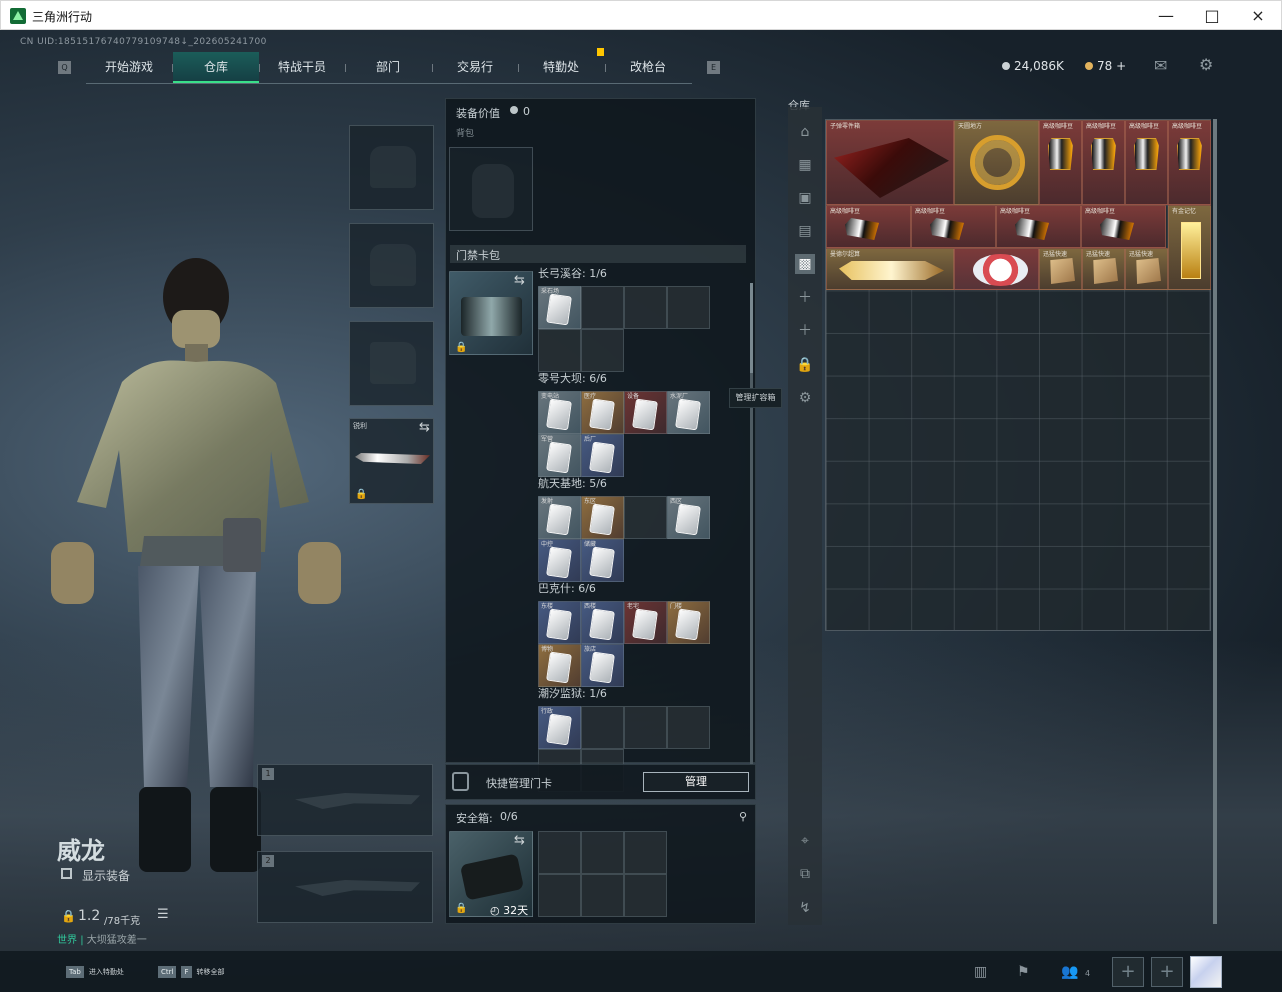  I want to click on scrollbar-thumb, so click(751, 328).